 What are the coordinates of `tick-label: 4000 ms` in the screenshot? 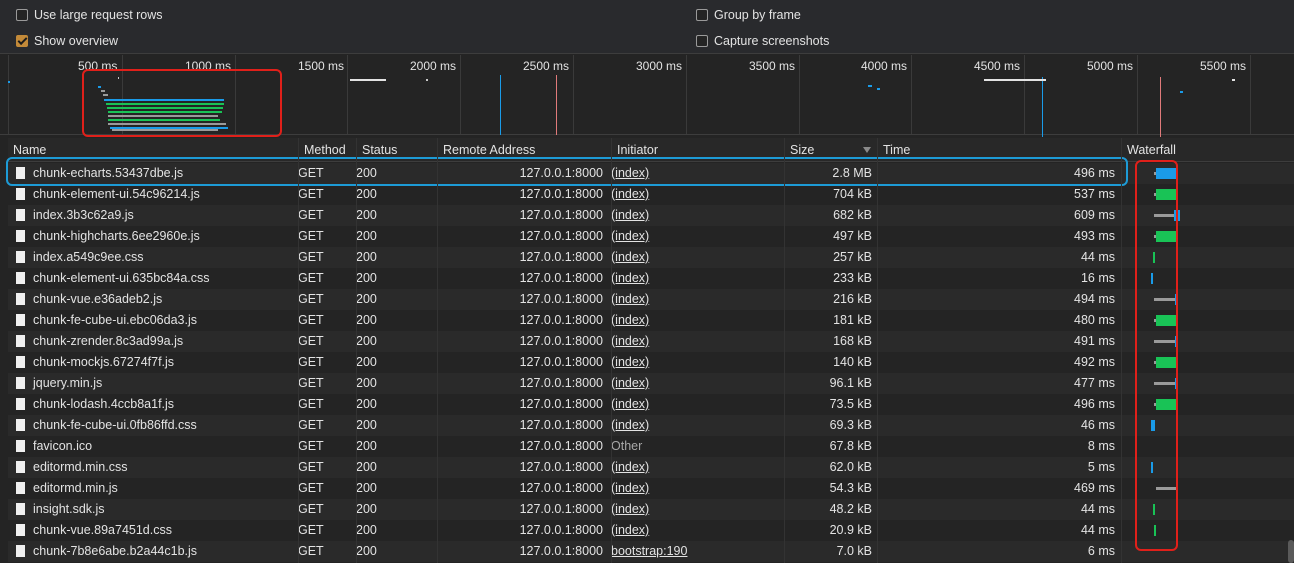 It's located at (884, 66).